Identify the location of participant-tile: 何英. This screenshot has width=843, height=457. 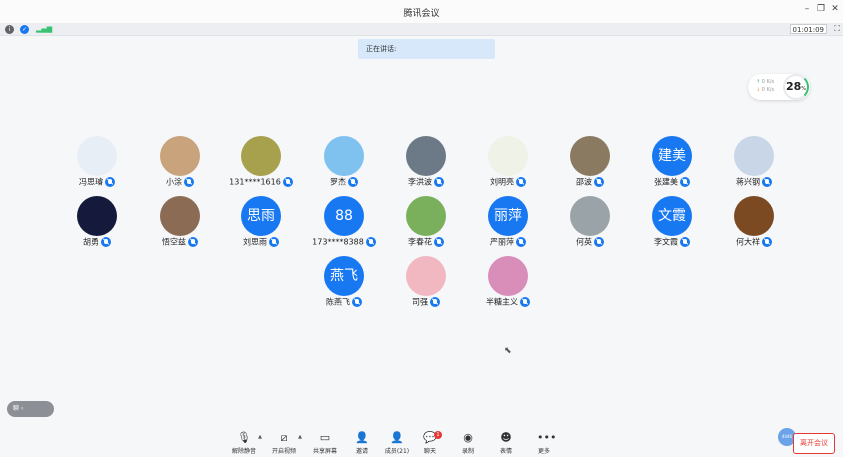
(590, 227).